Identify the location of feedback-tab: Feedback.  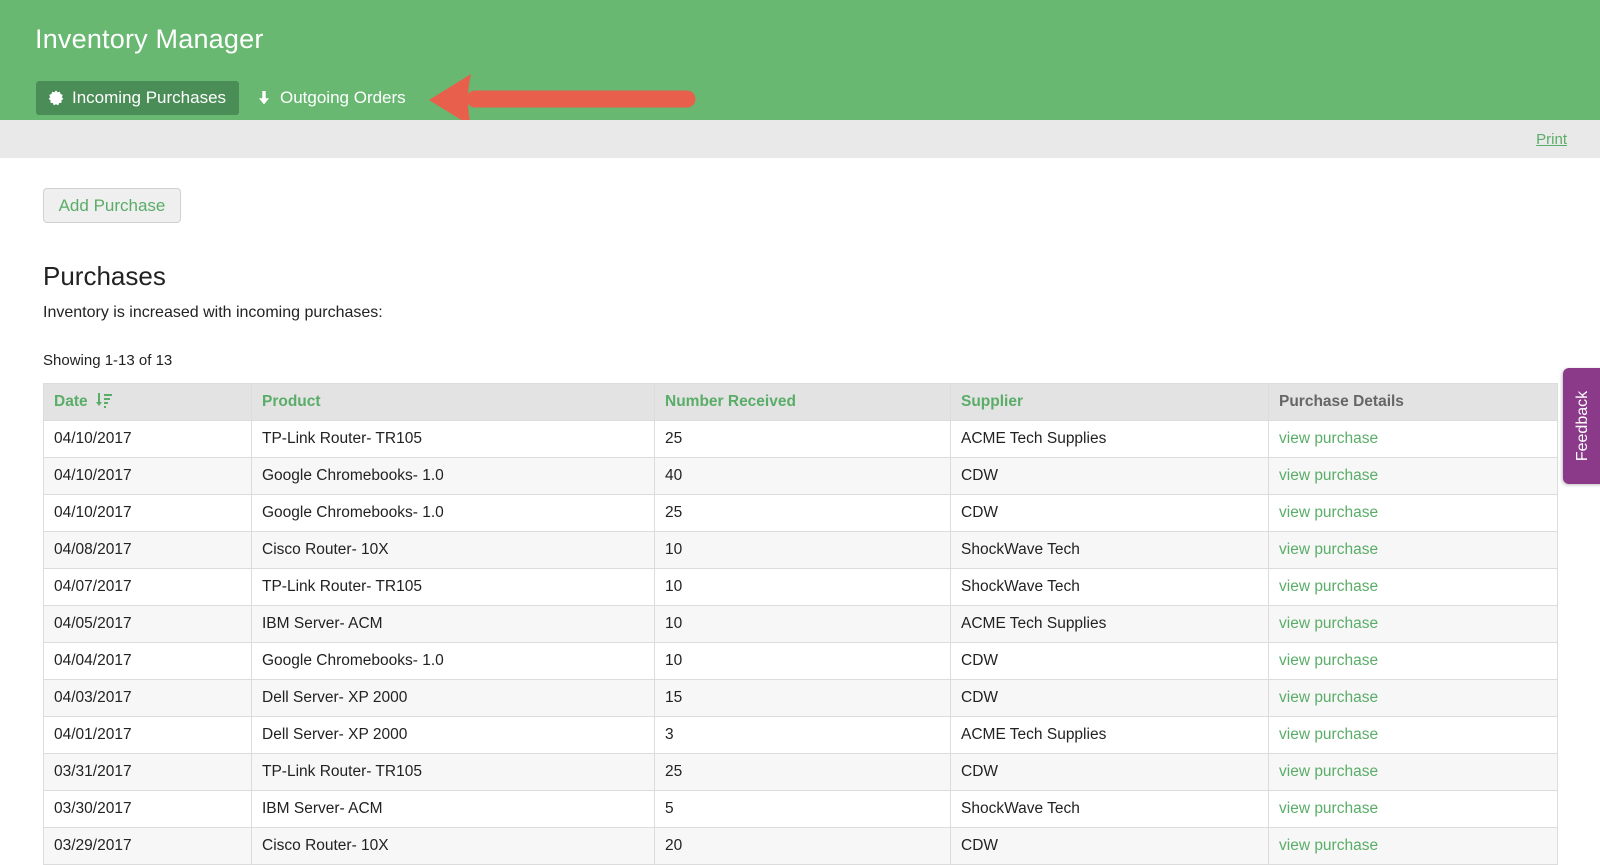
(1581, 426).